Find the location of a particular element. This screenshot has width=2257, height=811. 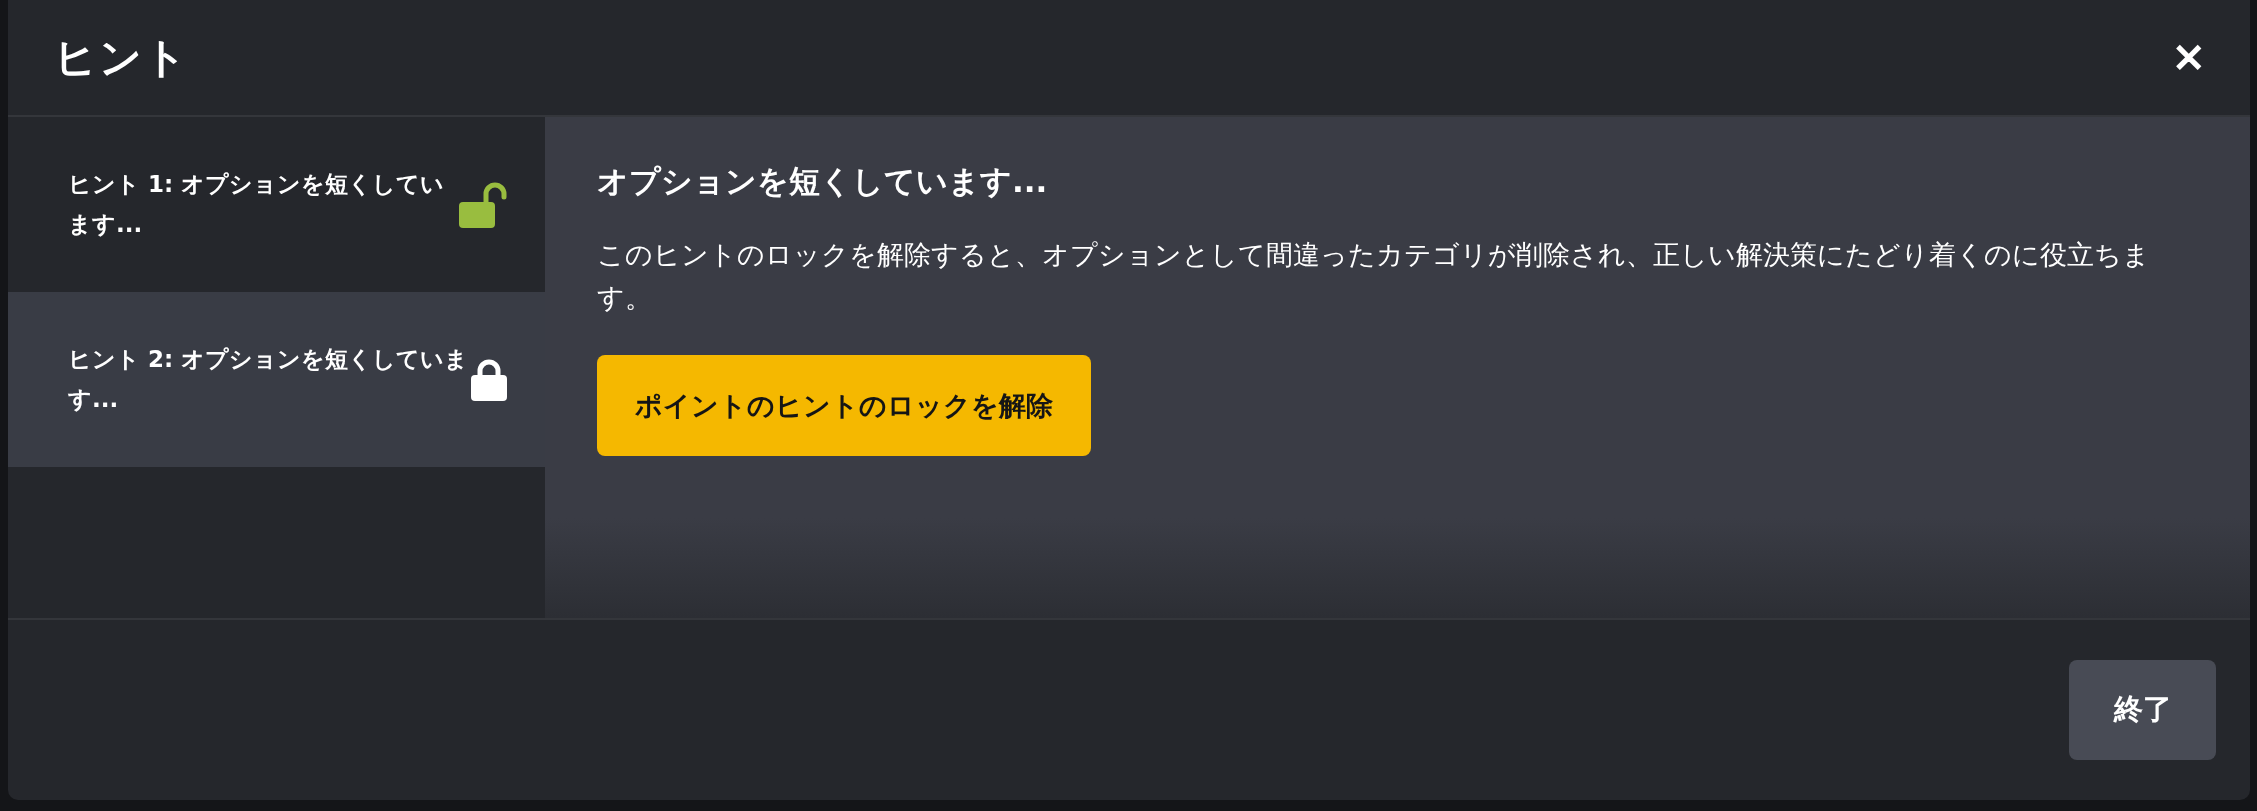

unlock-hint-button: ポイントのヒントのロックを解除 is located at coordinates (844, 406).